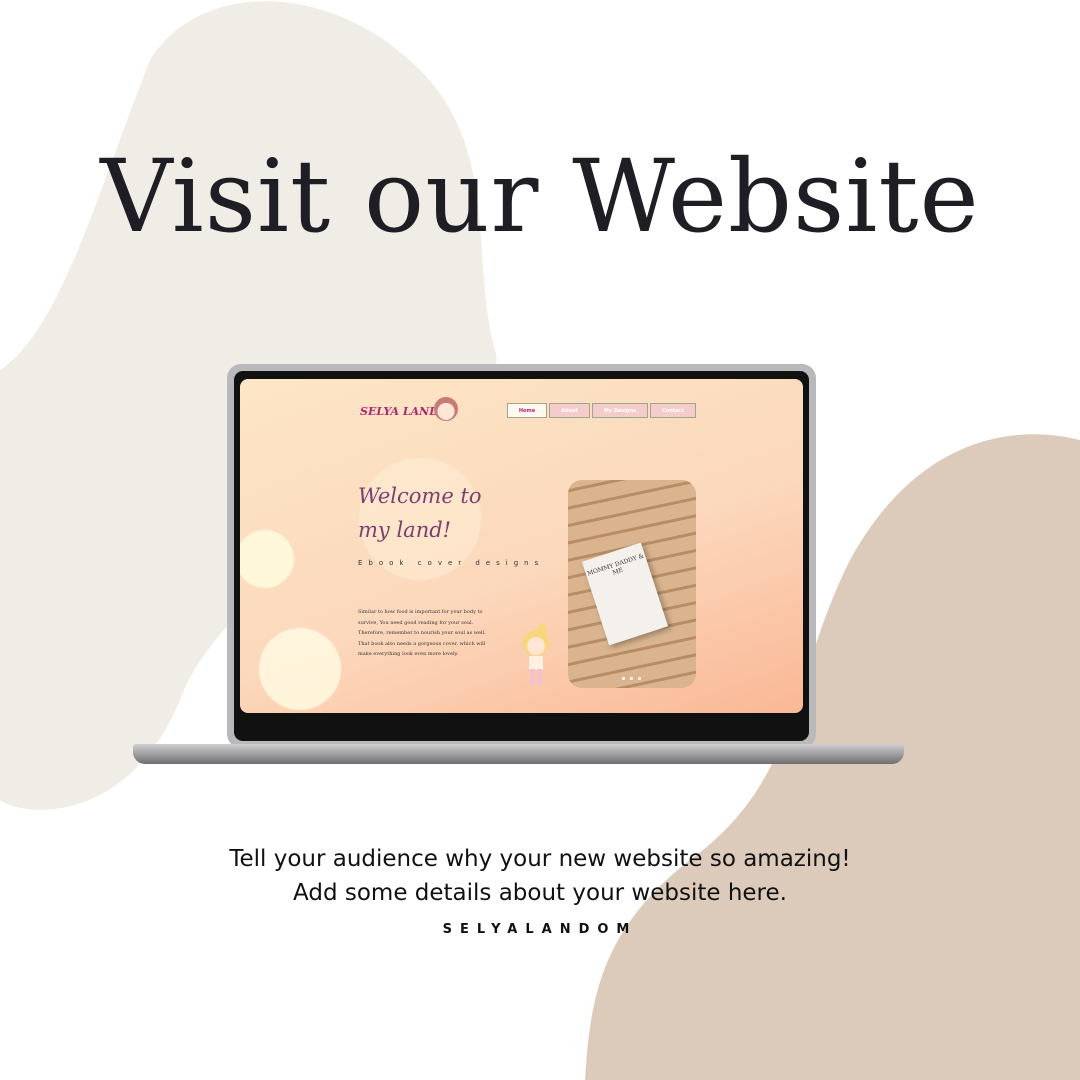 The width and height of the screenshot is (1080, 1080). What do you see at coordinates (569, 410) in the screenshot?
I see `nav-about: About` at bounding box center [569, 410].